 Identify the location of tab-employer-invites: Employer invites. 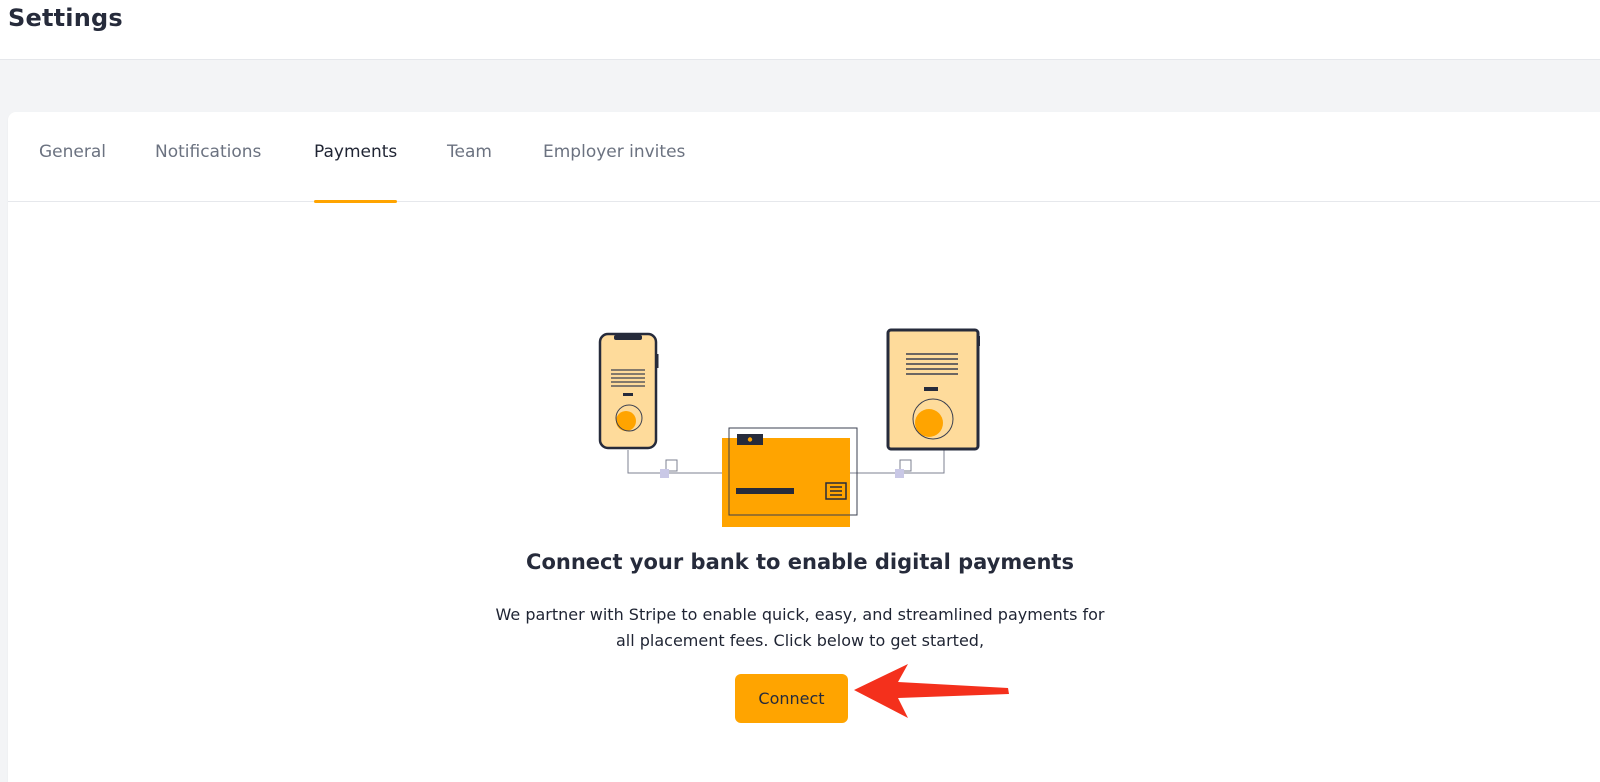
(614, 172).